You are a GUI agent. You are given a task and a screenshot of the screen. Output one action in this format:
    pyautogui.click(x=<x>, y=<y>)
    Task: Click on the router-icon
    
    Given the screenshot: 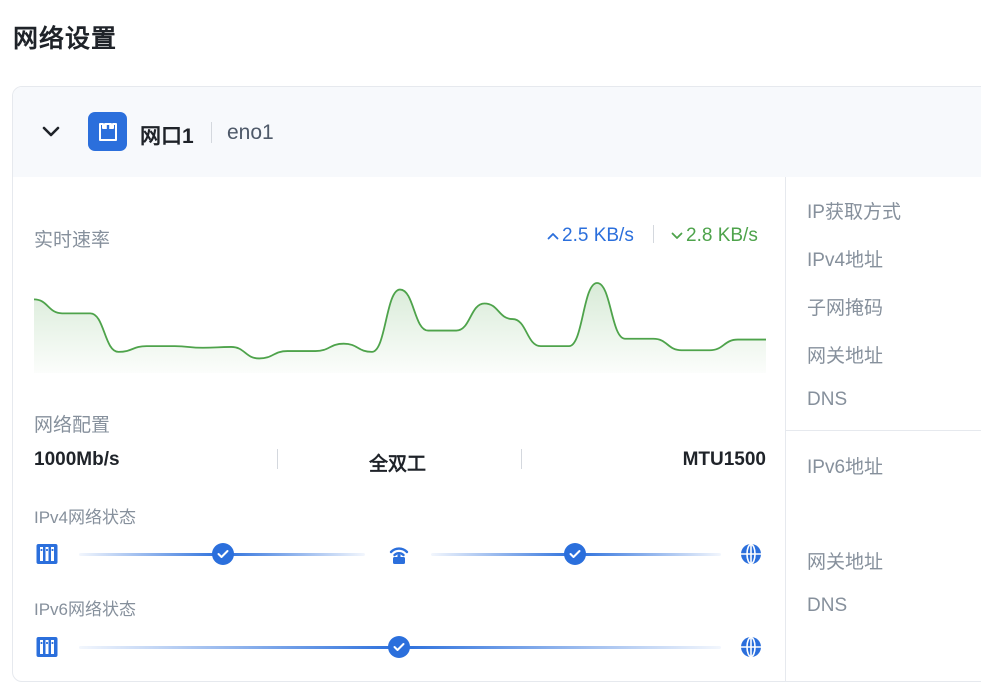 What is the action you would take?
    pyautogui.click(x=399, y=554)
    